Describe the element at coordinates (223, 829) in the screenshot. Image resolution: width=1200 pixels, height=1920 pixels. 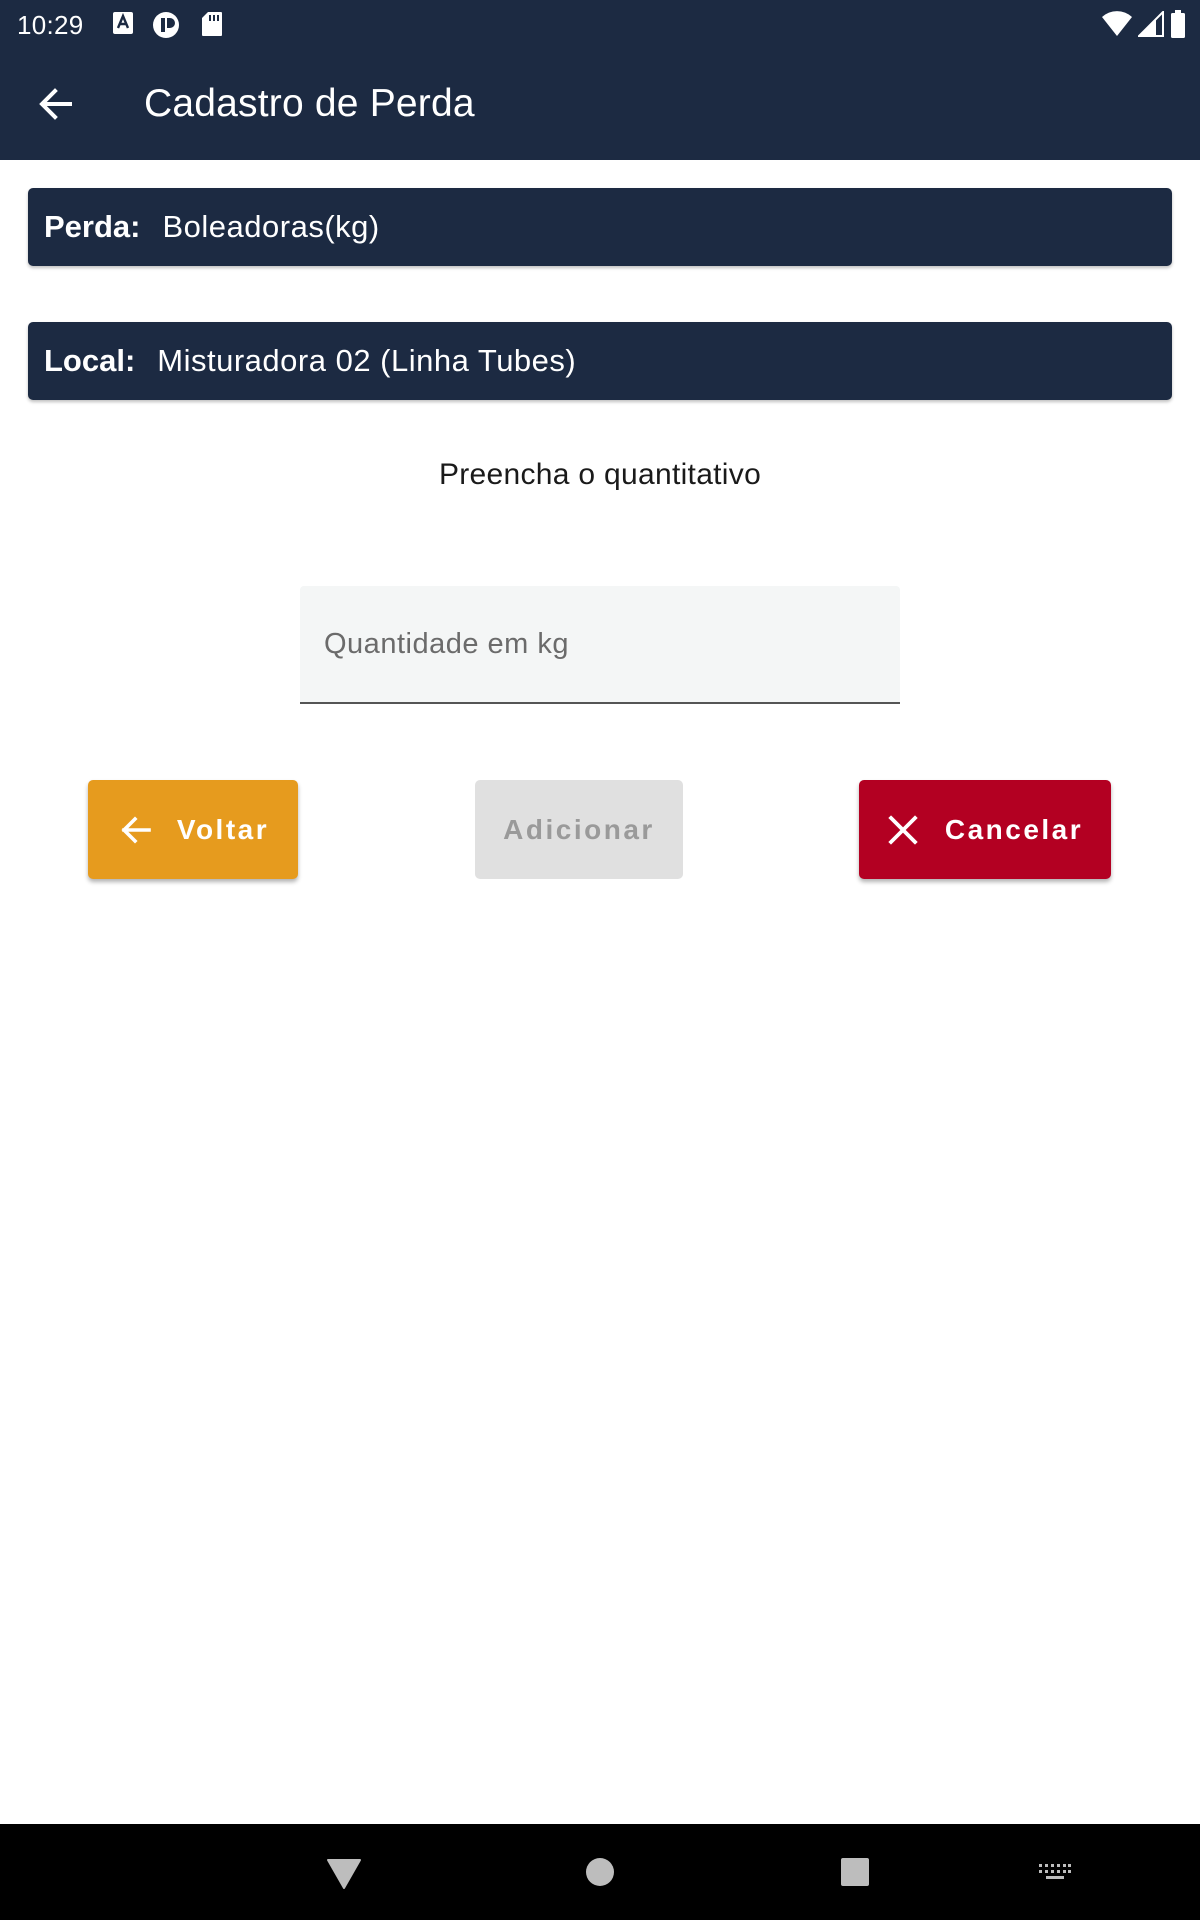
I see `voltar-label: Voltar` at that location.